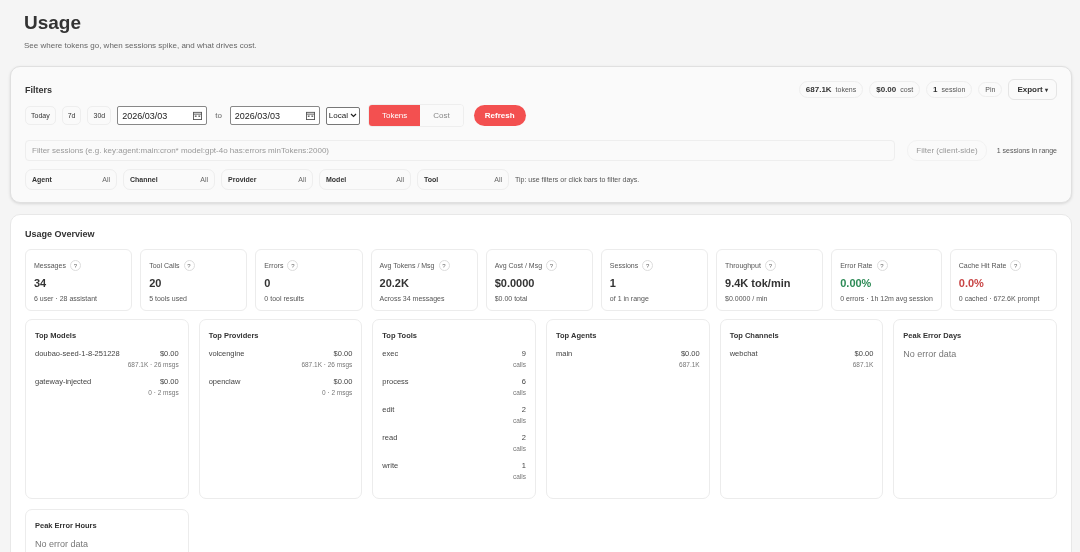 This screenshot has width=1080, height=552. What do you see at coordinates (758, 283) in the screenshot?
I see `metric-value: 9.4K tok/min` at bounding box center [758, 283].